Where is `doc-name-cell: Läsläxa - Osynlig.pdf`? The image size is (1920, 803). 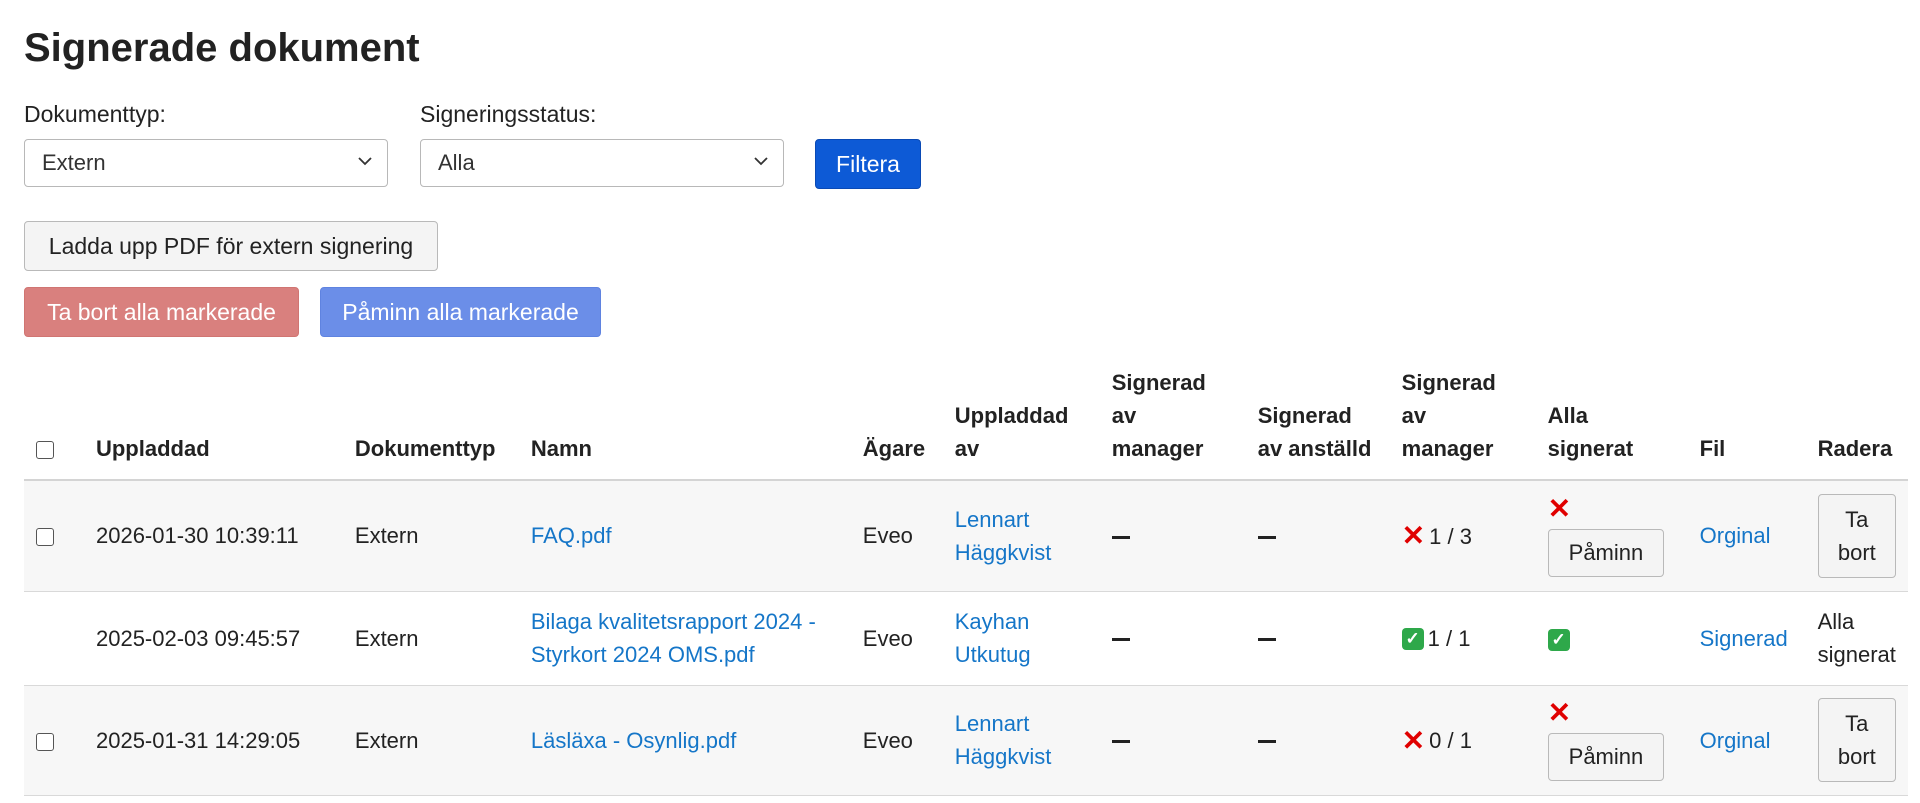 doc-name-cell: Läsläxa - Osynlig.pdf is located at coordinates (685, 740).